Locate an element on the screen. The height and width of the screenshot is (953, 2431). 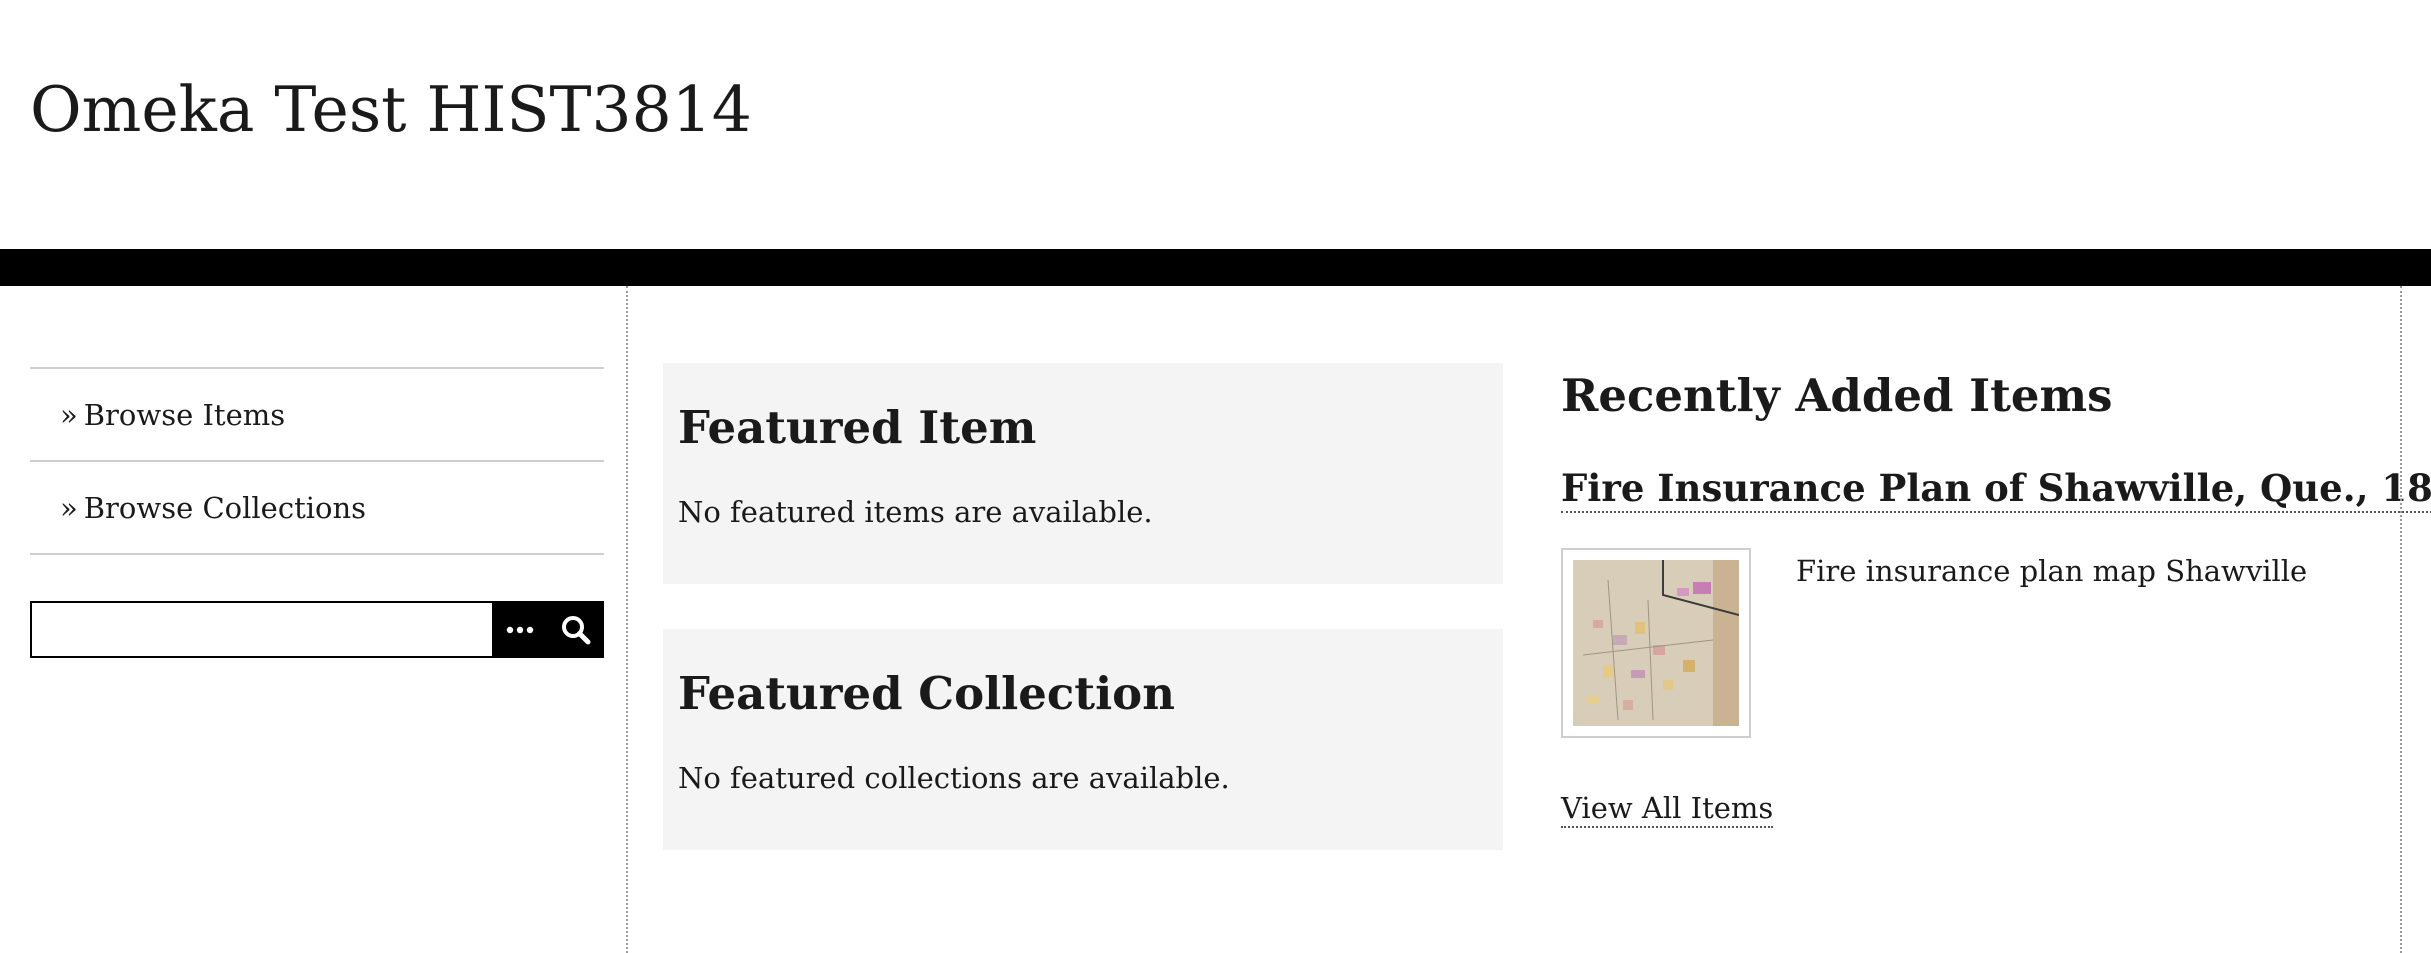
sidebar-nav: » Browse Items » Browse Collections is located at coordinates (317, 461).